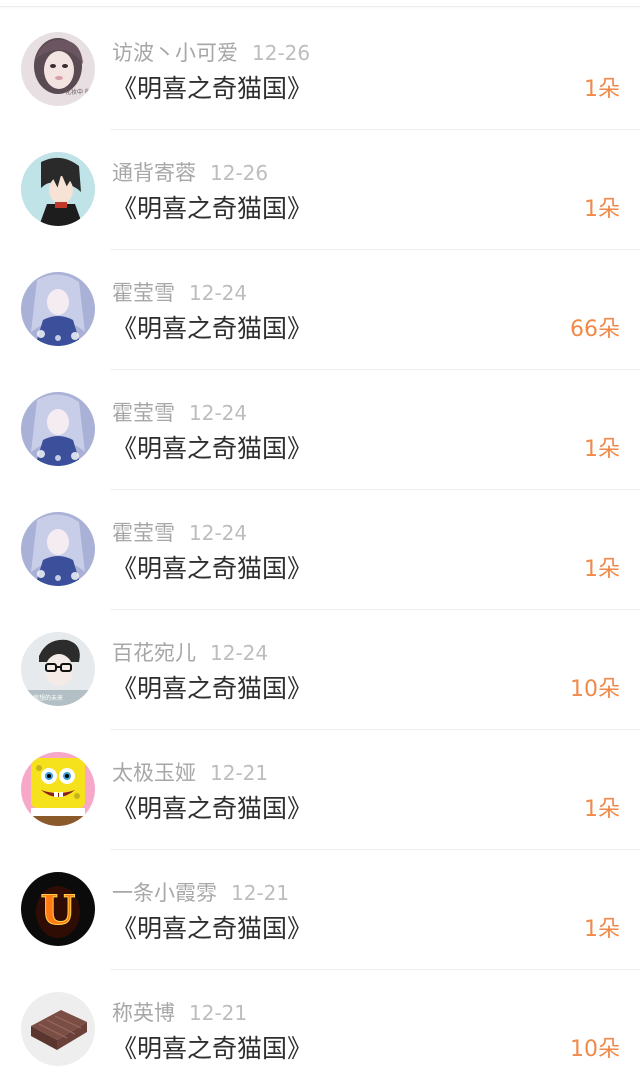  Describe the element at coordinates (80, 92) in the screenshot. I see `avatar-text: 化妆中 微笑` at that location.